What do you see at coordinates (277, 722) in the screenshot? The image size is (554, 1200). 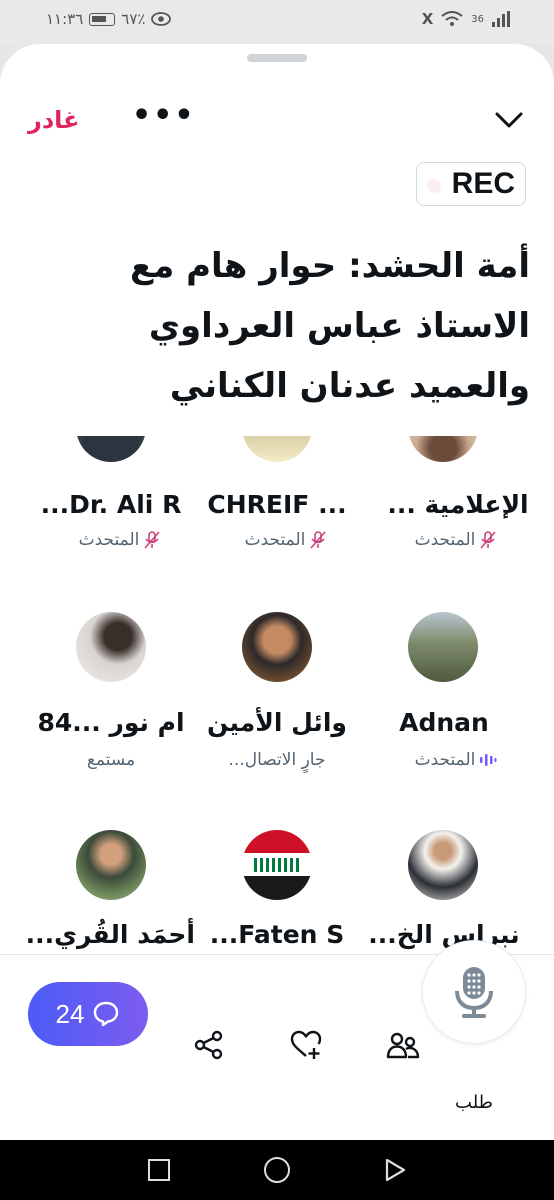 I see `participant-name: وائل الأمين` at bounding box center [277, 722].